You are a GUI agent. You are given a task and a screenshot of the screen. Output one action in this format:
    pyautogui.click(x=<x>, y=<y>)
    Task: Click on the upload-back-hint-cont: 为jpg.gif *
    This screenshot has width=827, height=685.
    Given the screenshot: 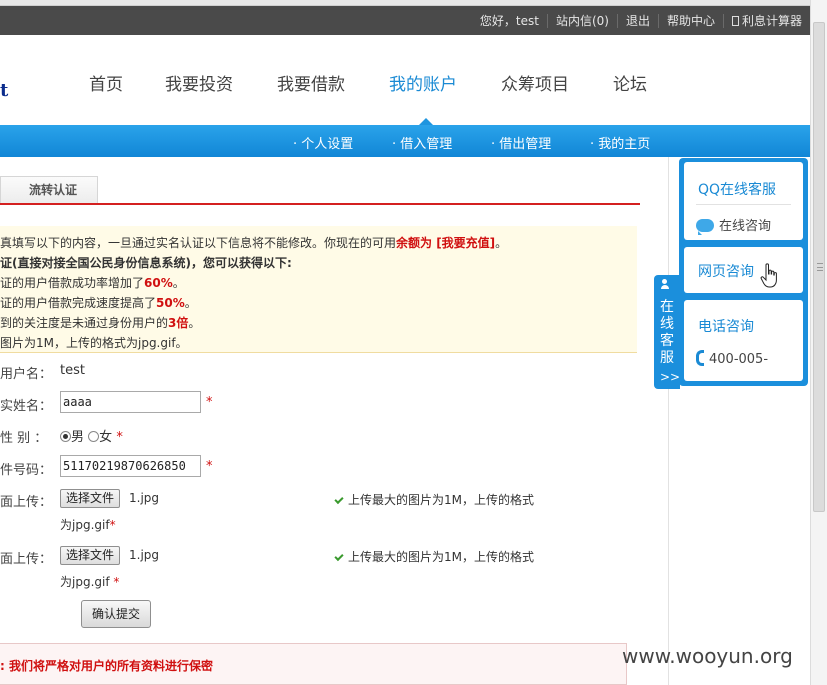 What is the action you would take?
    pyautogui.click(x=90, y=582)
    